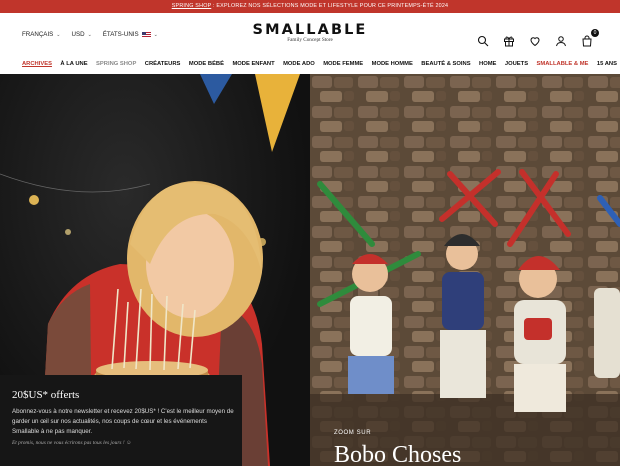 The width and height of the screenshot is (620, 466). What do you see at coordinates (535, 41) in the screenshot?
I see `heart-icon` at bounding box center [535, 41].